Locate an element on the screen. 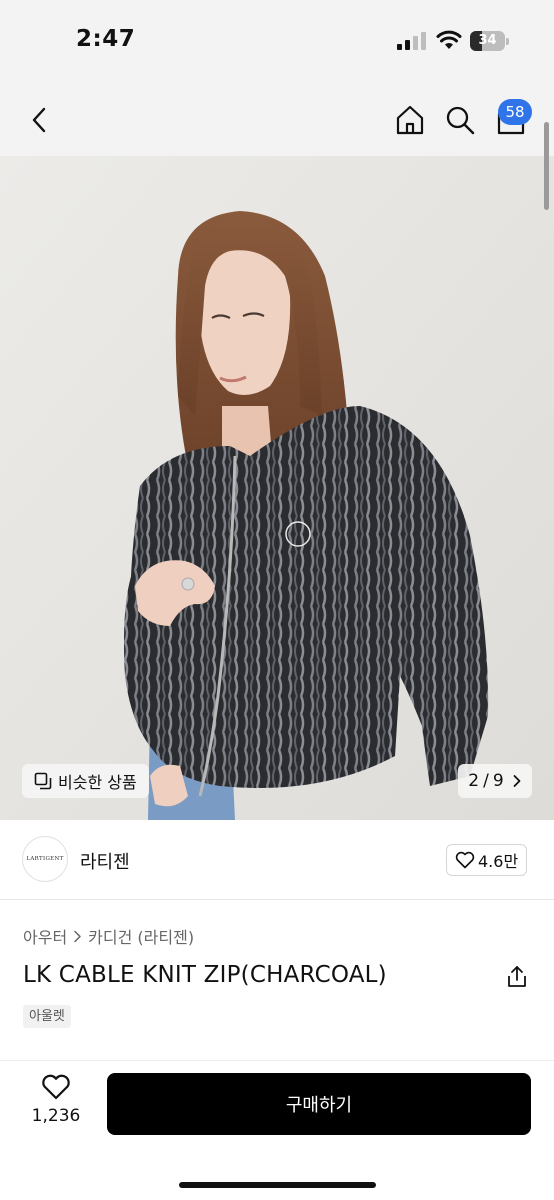 Image resolution: width=554 pixels, height=1200 pixels. brand-logo: LARTIGENT is located at coordinates (45, 859).